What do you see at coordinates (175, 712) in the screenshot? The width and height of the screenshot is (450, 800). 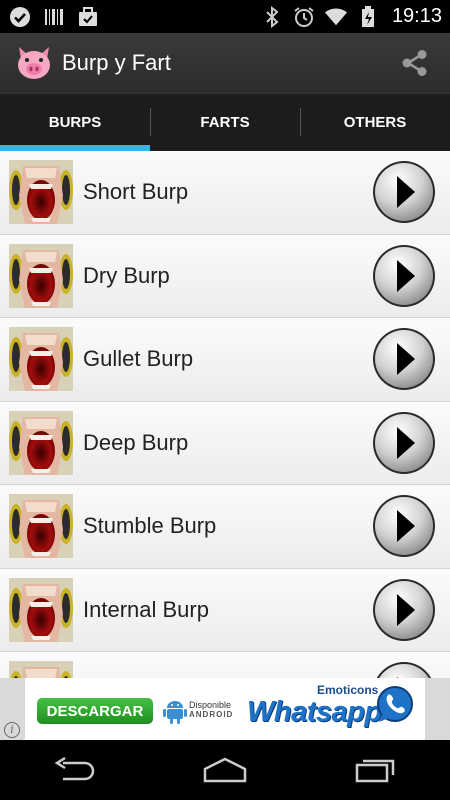 I see `android-icon` at bounding box center [175, 712].